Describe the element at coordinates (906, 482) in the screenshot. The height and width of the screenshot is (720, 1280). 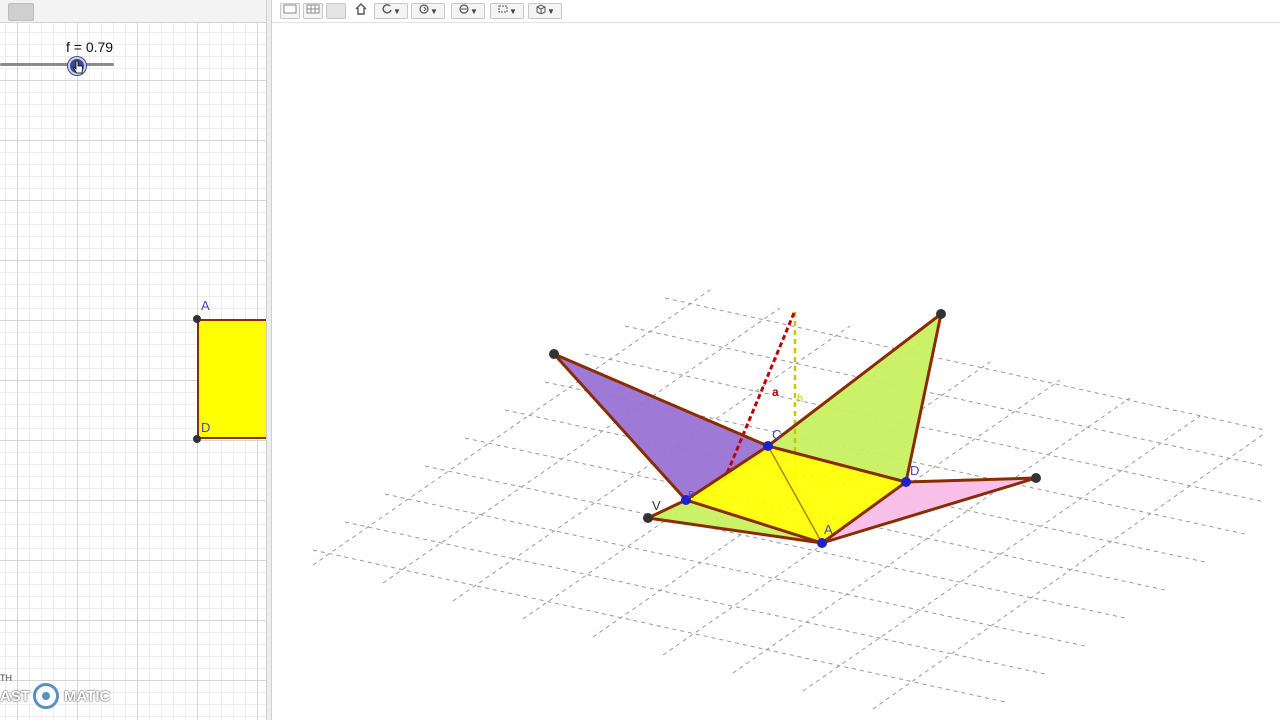
I see `point-d` at that location.